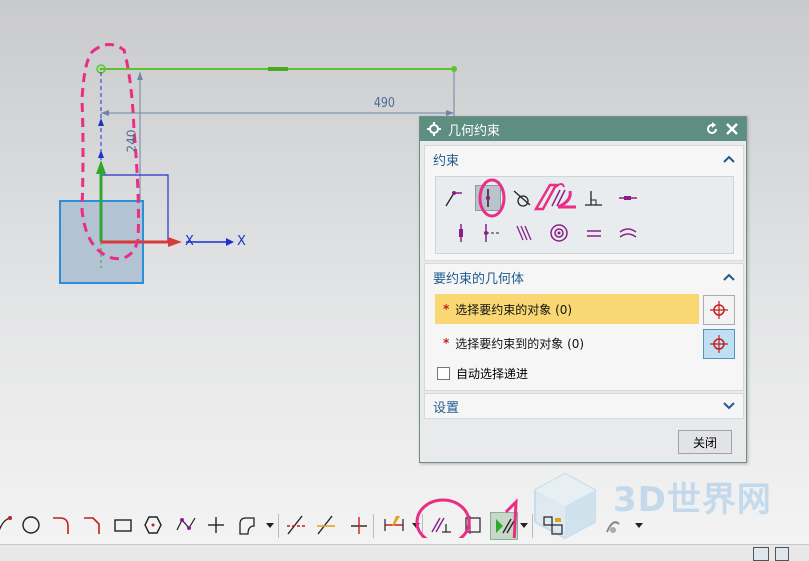 Image resolution: width=809 pixels, height=561 pixels. I want to click on select-target-pick-button, so click(719, 344).